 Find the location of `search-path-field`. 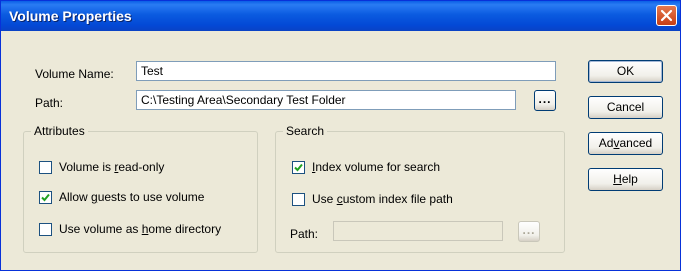

search-path-field is located at coordinates (418, 231).